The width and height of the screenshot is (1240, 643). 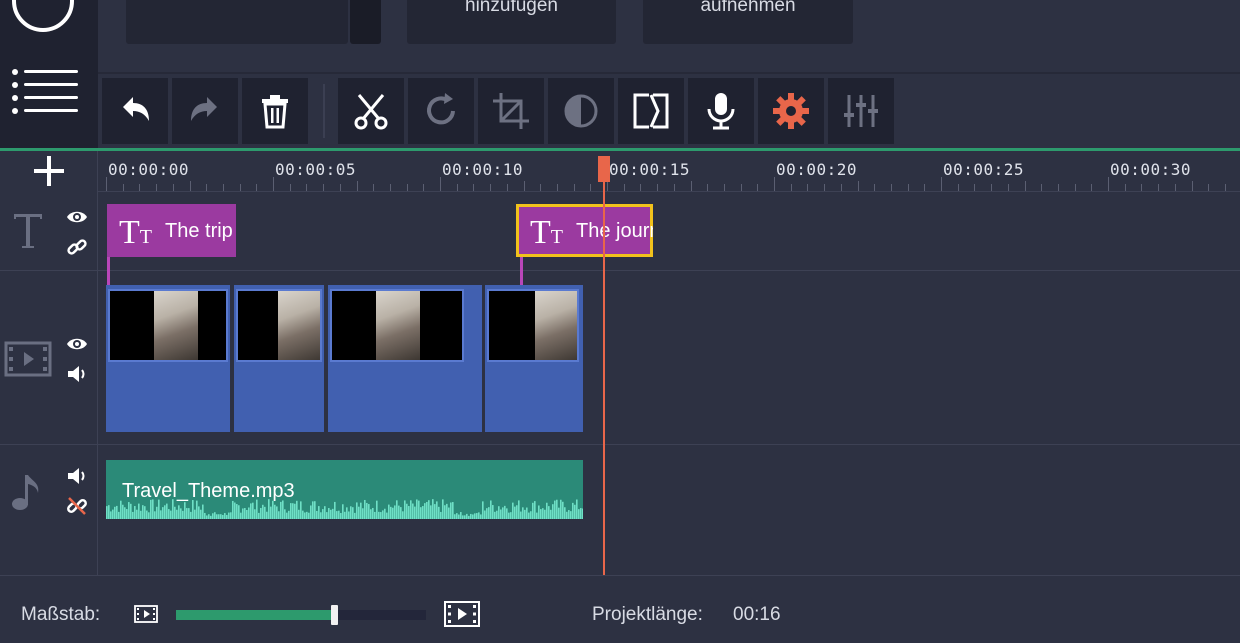 I want to click on equalizer-button, so click(x=861, y=111).